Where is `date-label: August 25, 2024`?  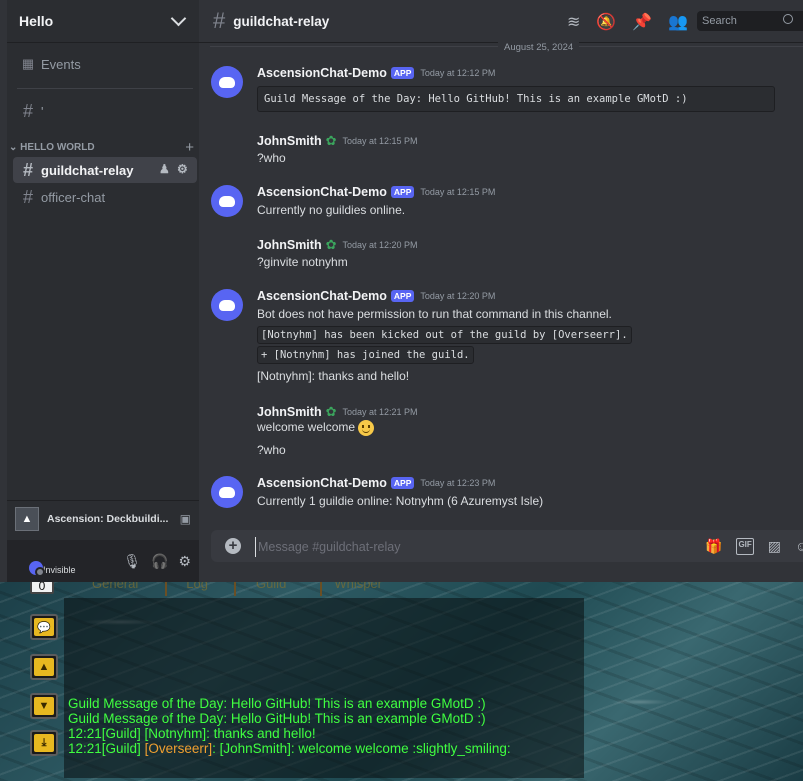
date-label: August 25, 2024 is located at coordinates (539, 47).